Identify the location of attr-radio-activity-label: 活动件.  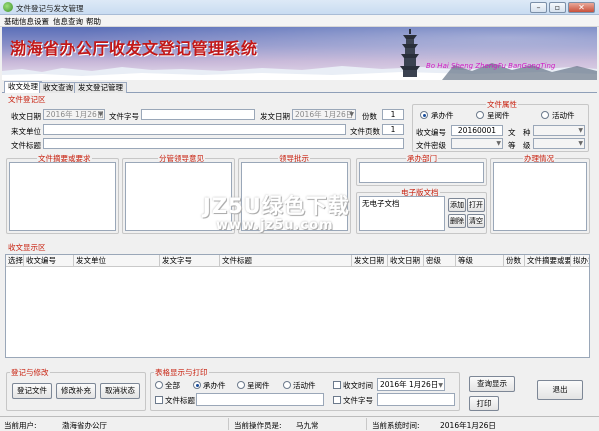
(563, 115).